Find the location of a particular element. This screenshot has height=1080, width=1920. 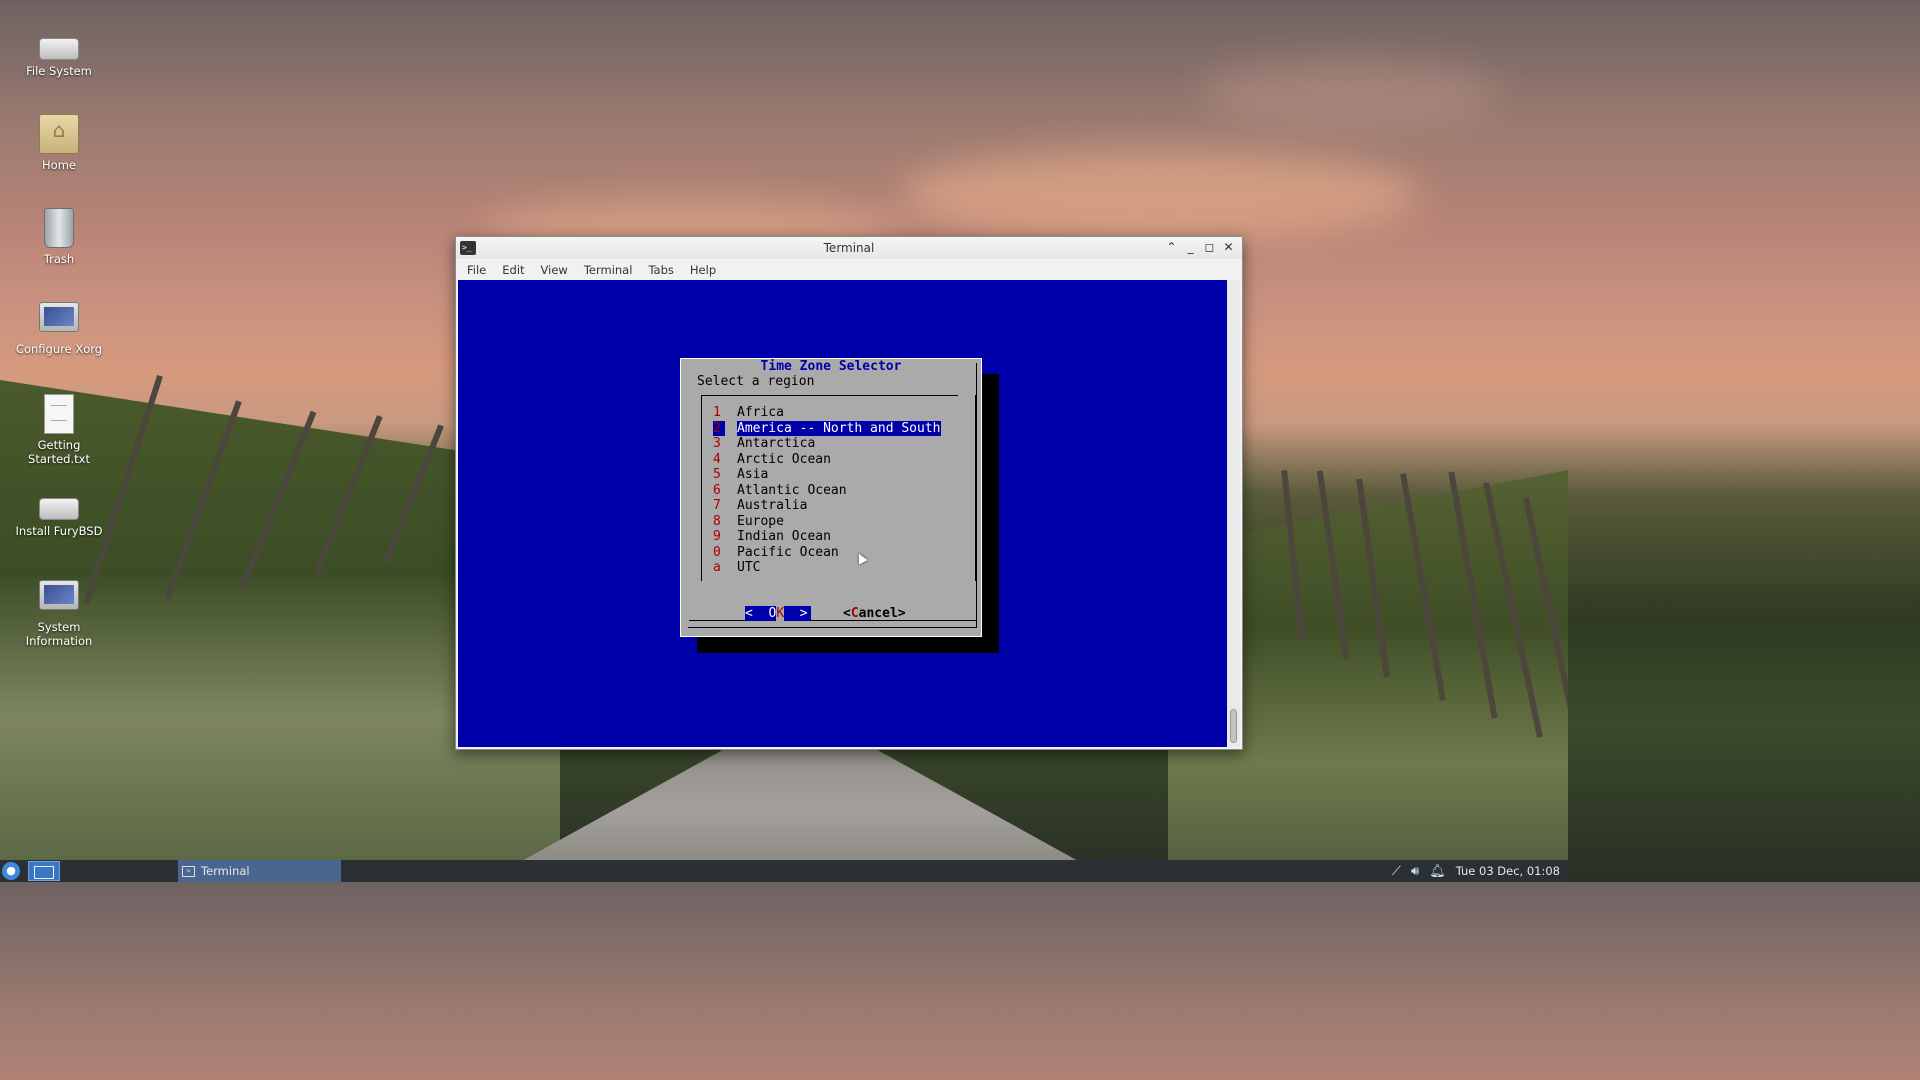

region-item-label: America -- North and South is located at coordinates (839, 428).